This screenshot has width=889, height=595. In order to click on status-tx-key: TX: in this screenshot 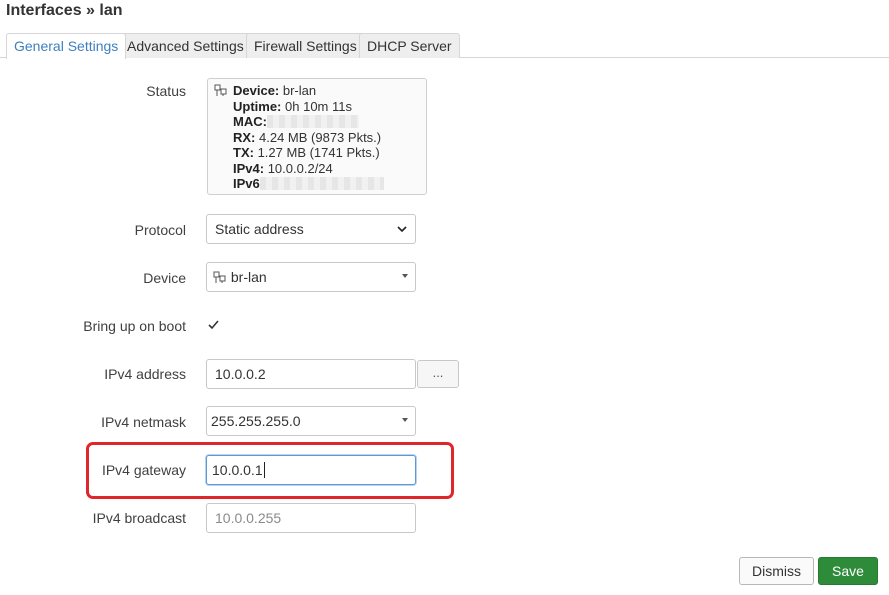, I will do `click(243, 152)`.